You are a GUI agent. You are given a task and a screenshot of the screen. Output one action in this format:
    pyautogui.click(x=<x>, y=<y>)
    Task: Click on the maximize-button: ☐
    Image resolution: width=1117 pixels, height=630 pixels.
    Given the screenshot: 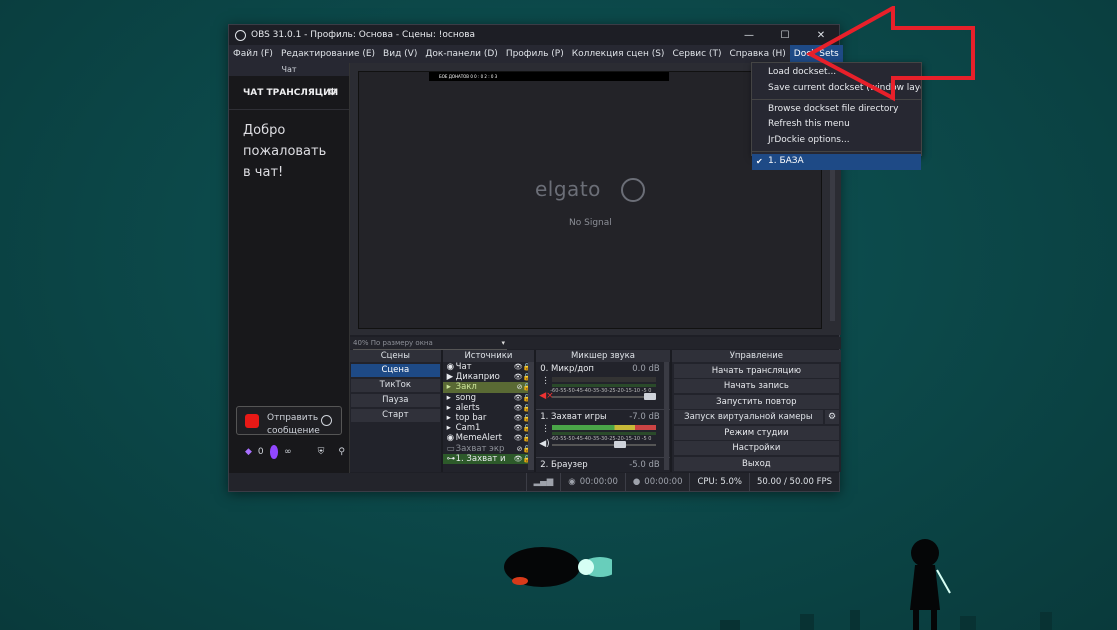 What is the action you would take?
    pyautogui.click(x=785, y=35)
    